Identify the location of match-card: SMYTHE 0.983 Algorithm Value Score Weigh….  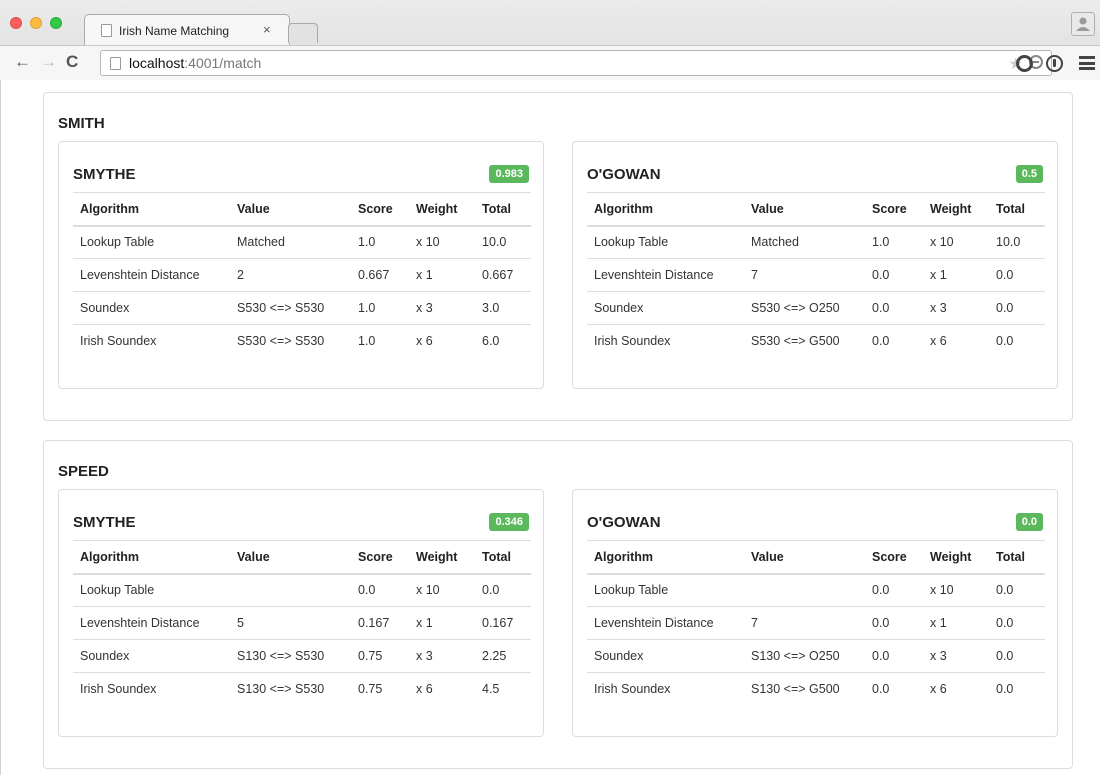
(301, 265).